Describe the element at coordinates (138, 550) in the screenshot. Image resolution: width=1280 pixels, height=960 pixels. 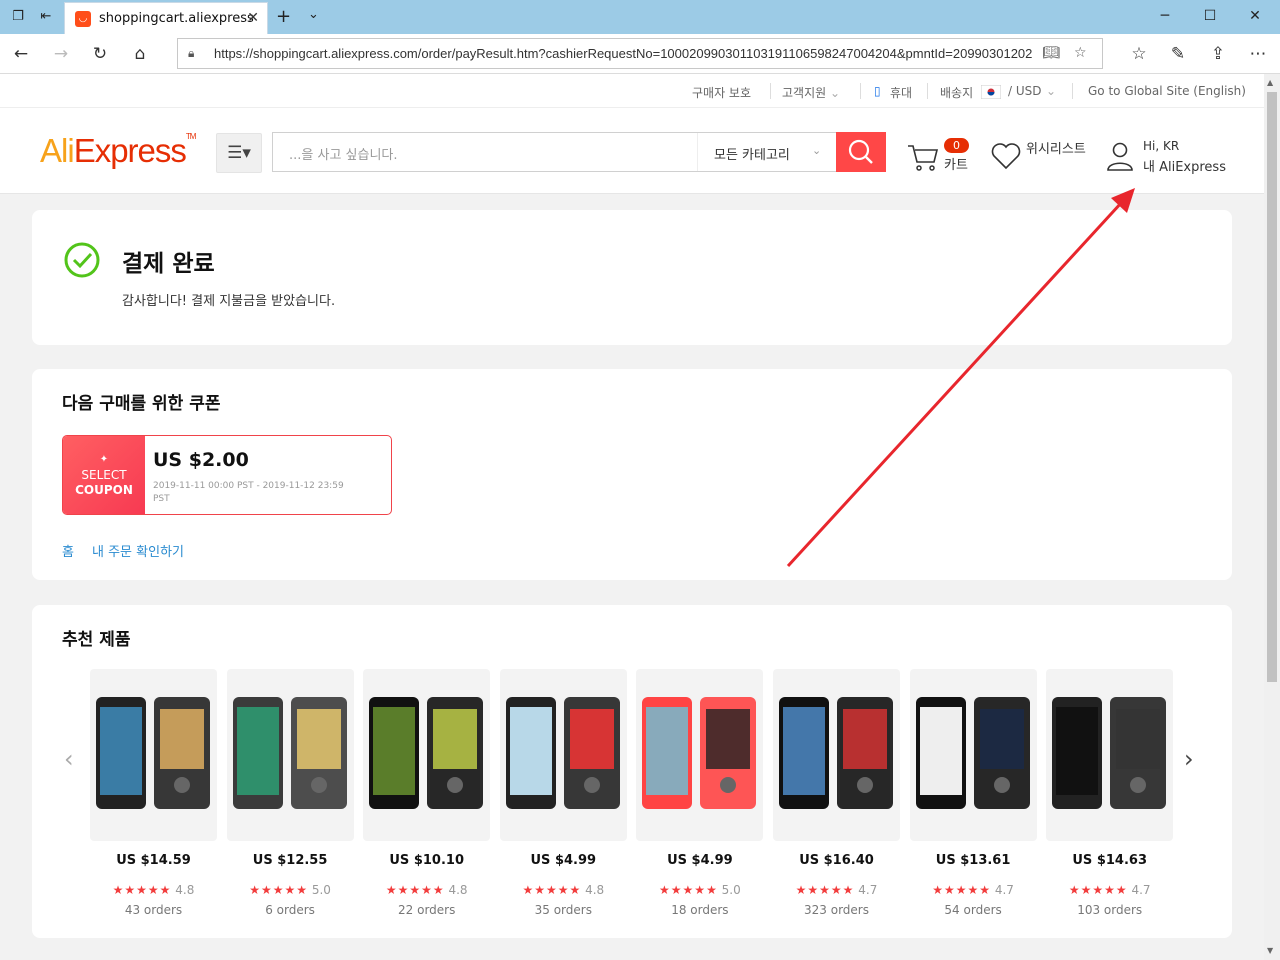
I see `my-orders-link: 내 주문 확인하기` at that location.